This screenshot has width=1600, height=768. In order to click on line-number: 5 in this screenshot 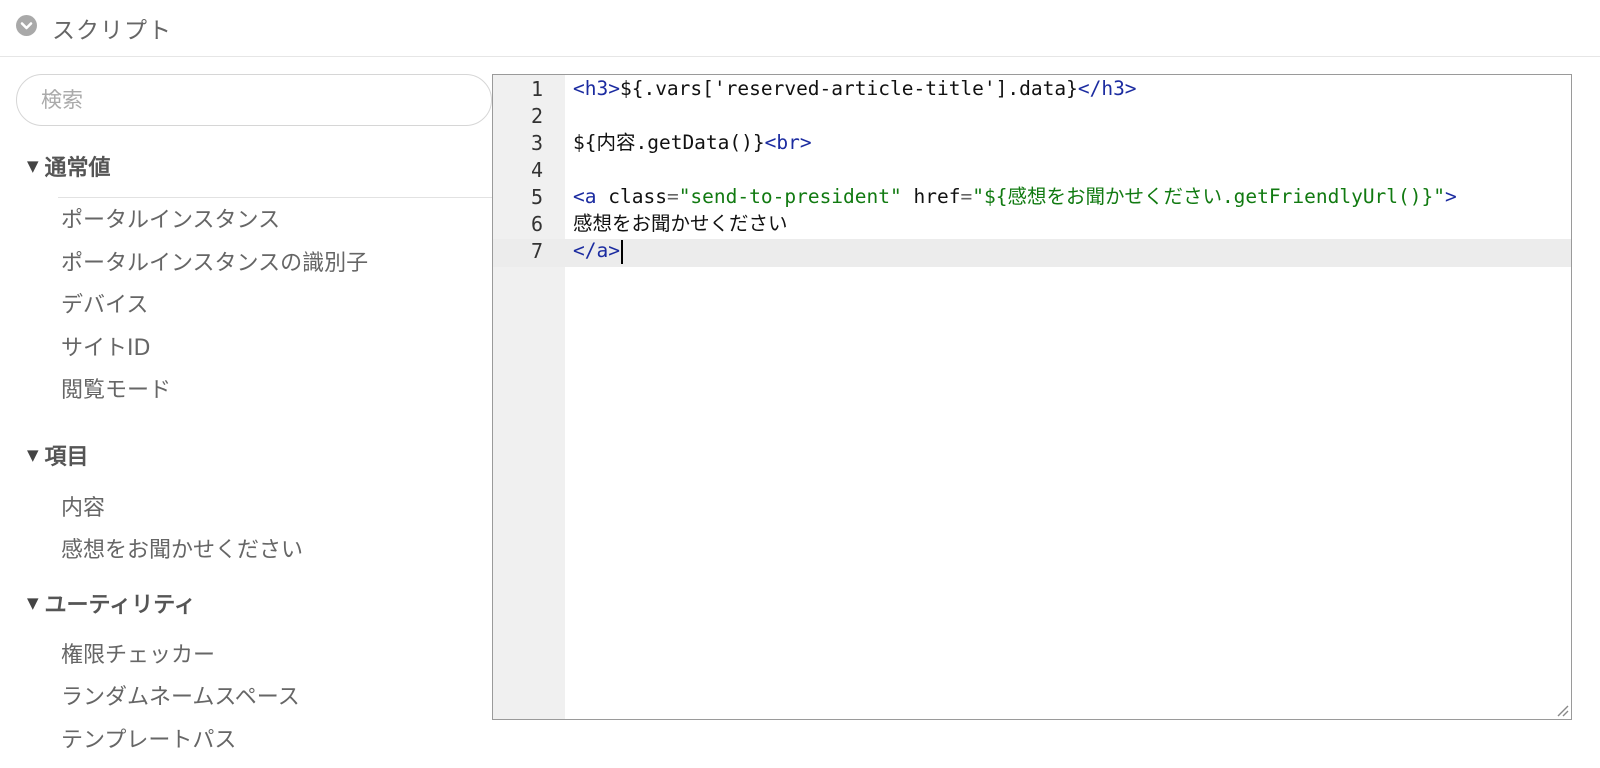, I will do `click(536, 197)`.